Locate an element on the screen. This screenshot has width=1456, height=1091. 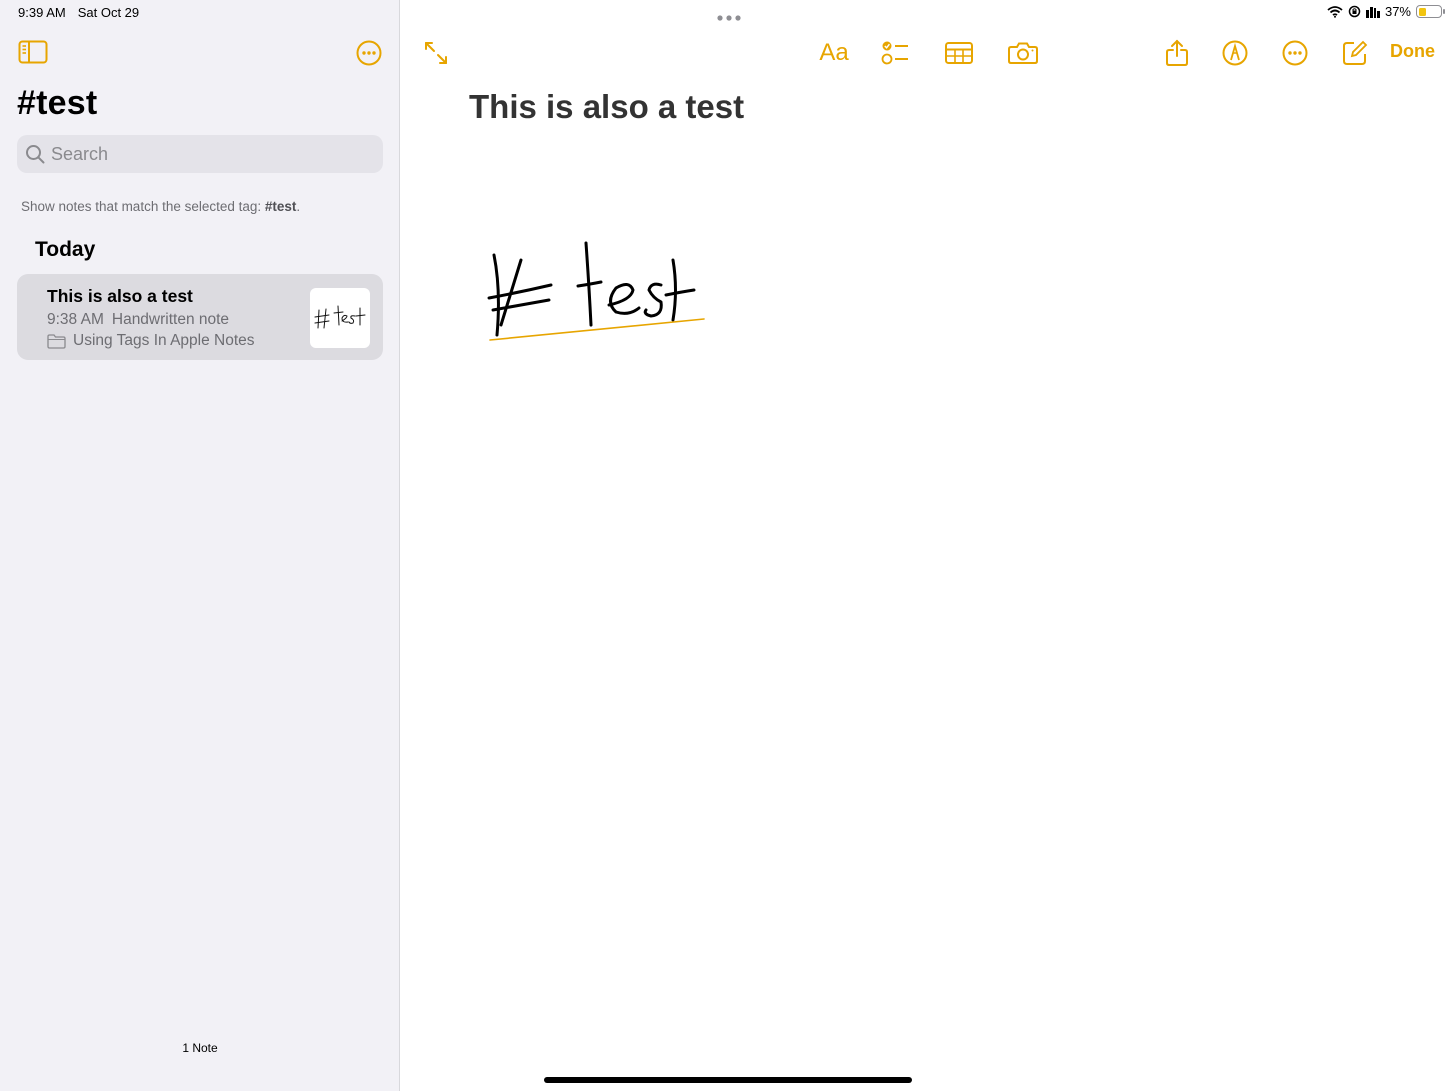
markup-icon is located at coordinates (1235, 53).